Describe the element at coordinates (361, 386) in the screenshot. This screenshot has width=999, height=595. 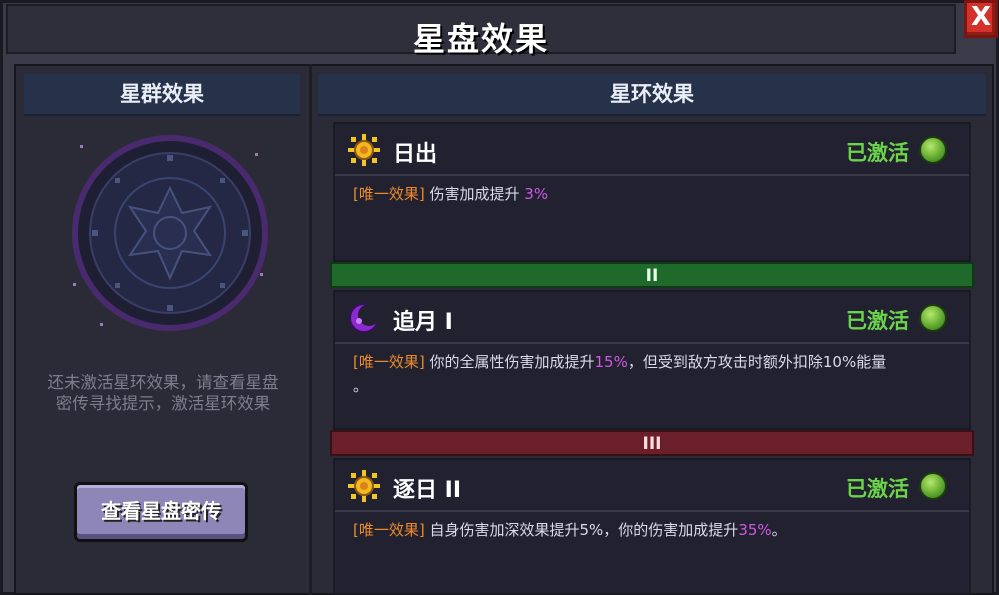
I see `desc-text-line2: 。` at that location.